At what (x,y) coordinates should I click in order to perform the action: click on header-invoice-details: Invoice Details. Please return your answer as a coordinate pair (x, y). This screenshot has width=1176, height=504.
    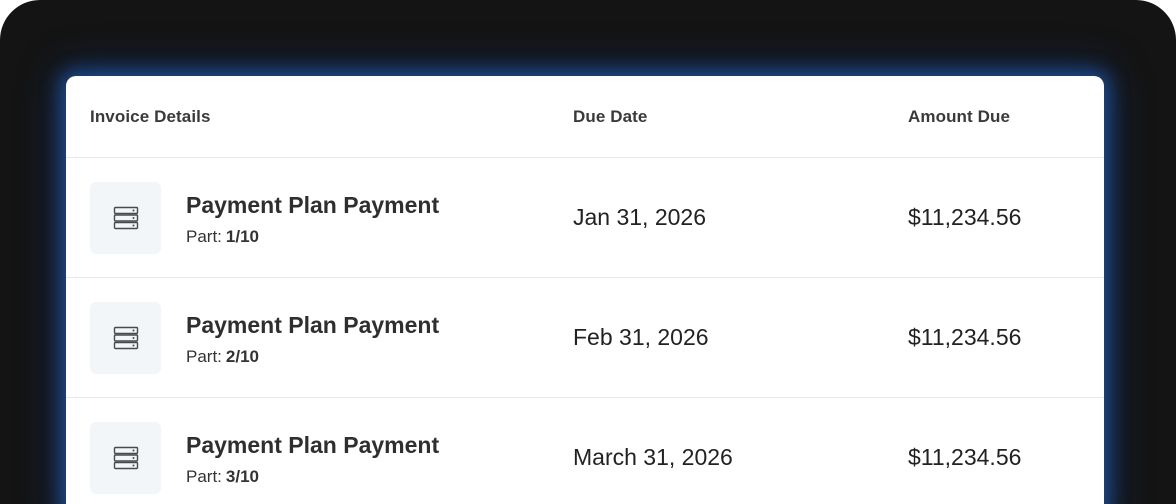
    Looking at the image, I should click on (150, 116).